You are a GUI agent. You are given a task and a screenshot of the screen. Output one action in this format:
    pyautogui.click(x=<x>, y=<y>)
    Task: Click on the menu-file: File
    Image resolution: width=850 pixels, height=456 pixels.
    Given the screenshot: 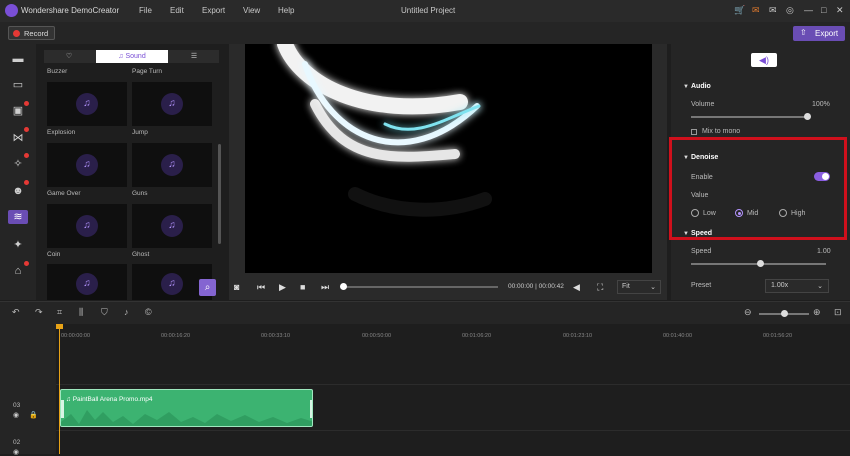 What is the action you would take?
    pyautogui.click(x=145, y=10)
    